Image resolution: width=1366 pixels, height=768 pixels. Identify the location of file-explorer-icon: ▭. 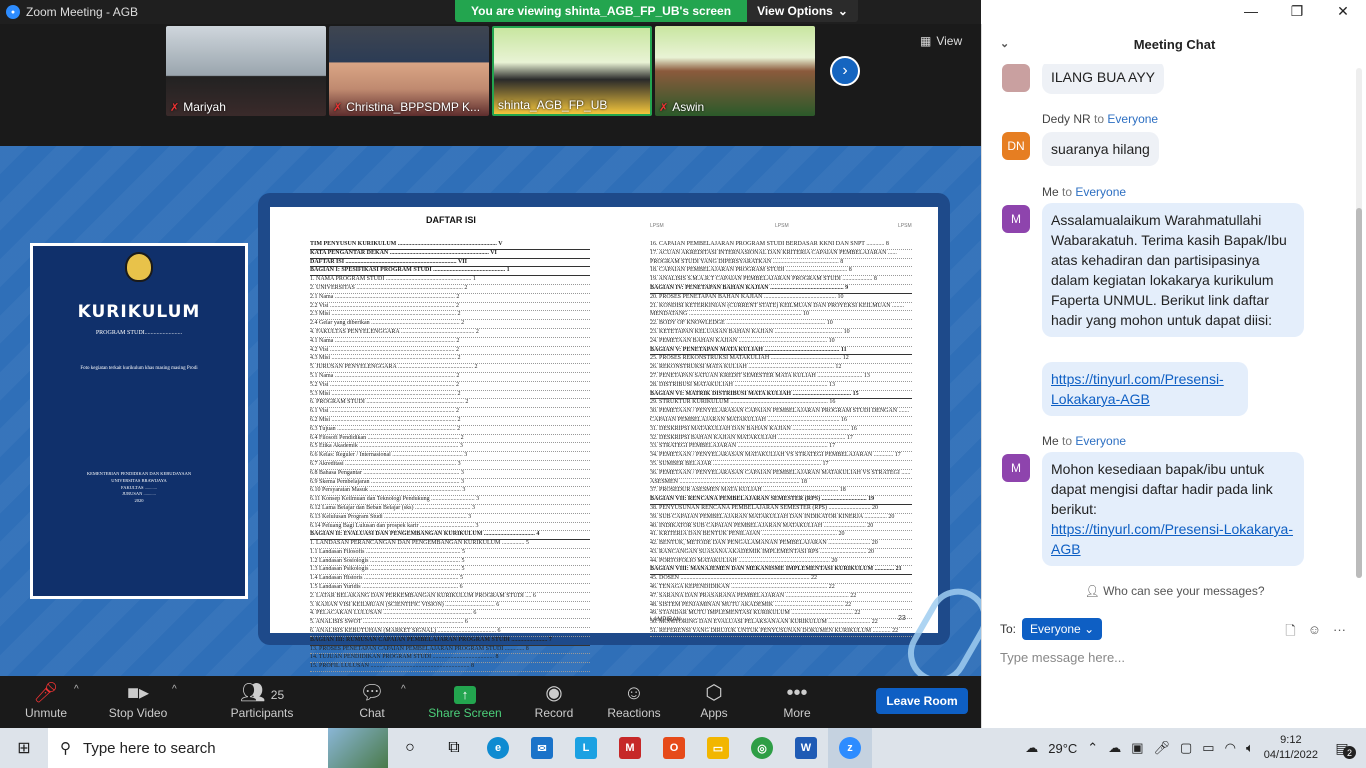
(718, 748).